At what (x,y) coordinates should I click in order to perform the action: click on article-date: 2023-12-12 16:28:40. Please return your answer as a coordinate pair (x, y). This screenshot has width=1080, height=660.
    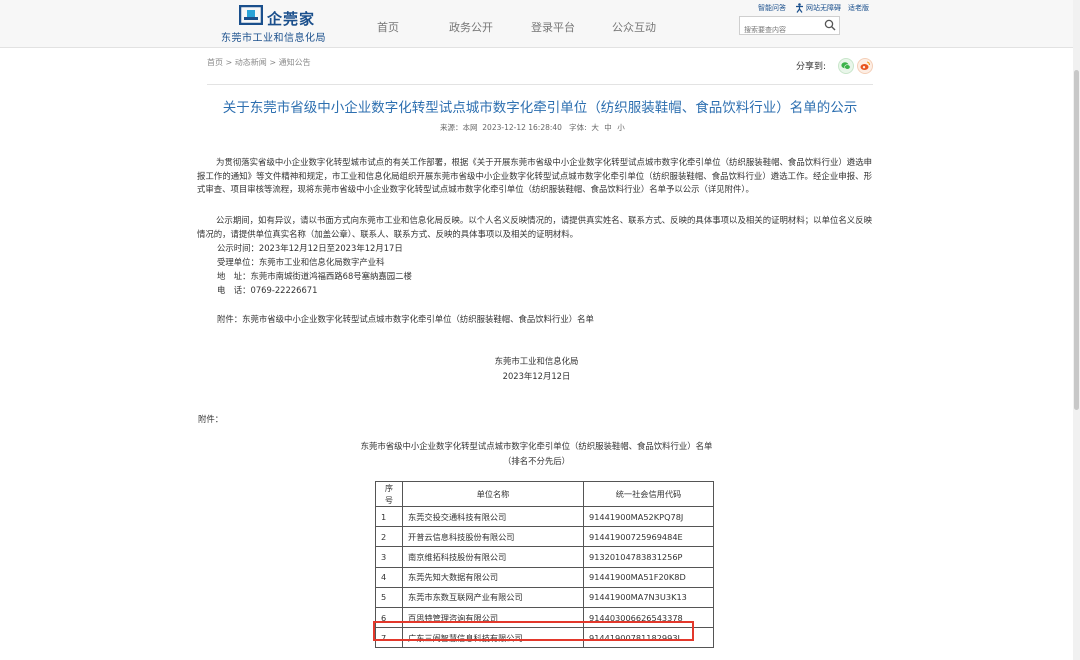
    Looking at the image, I should click on (522, 127).